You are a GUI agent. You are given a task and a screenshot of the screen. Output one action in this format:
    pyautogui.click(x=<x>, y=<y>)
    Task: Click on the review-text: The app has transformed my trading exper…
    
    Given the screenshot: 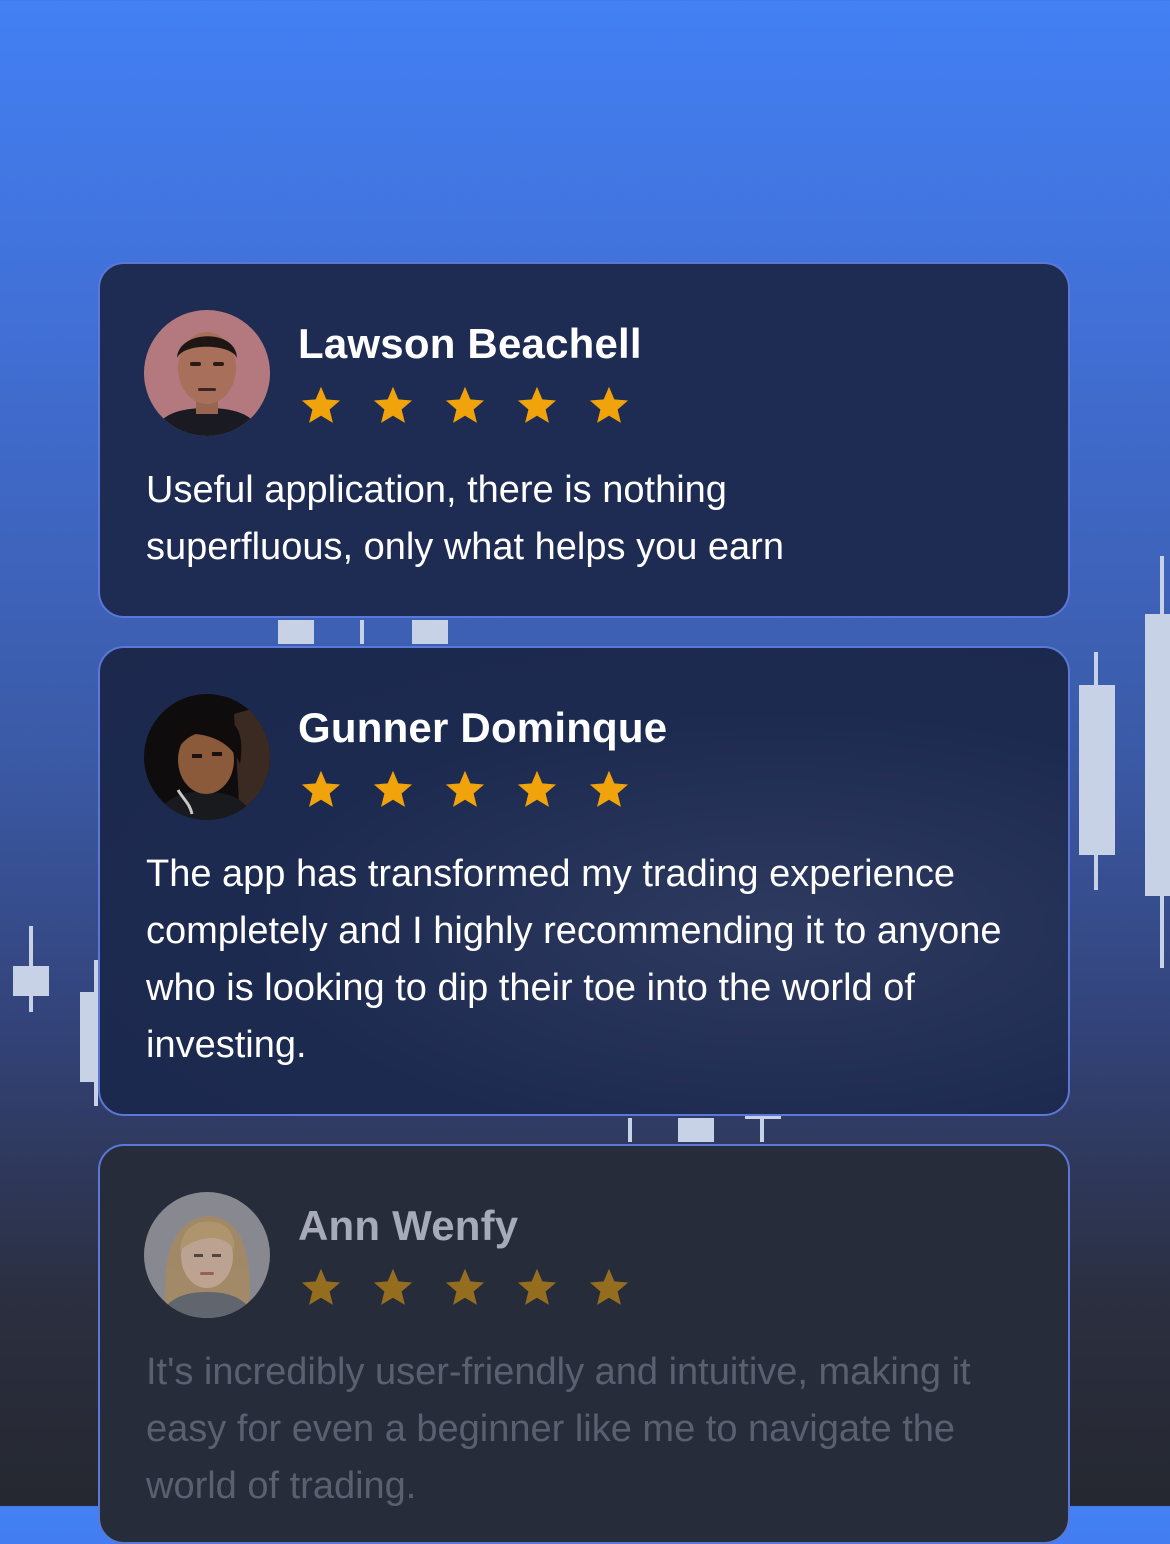 What is the action you would take?
    pyautogui.click(x=574, y=959)
    